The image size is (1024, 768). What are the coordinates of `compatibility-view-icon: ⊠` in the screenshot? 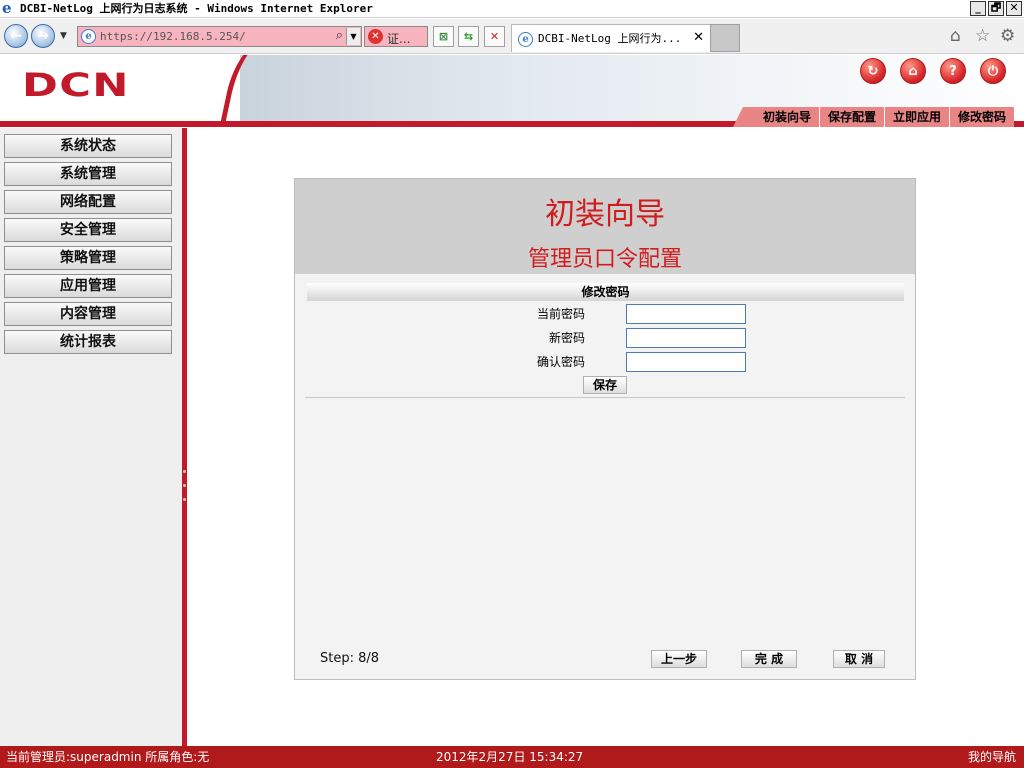 It's located at (443, 36).